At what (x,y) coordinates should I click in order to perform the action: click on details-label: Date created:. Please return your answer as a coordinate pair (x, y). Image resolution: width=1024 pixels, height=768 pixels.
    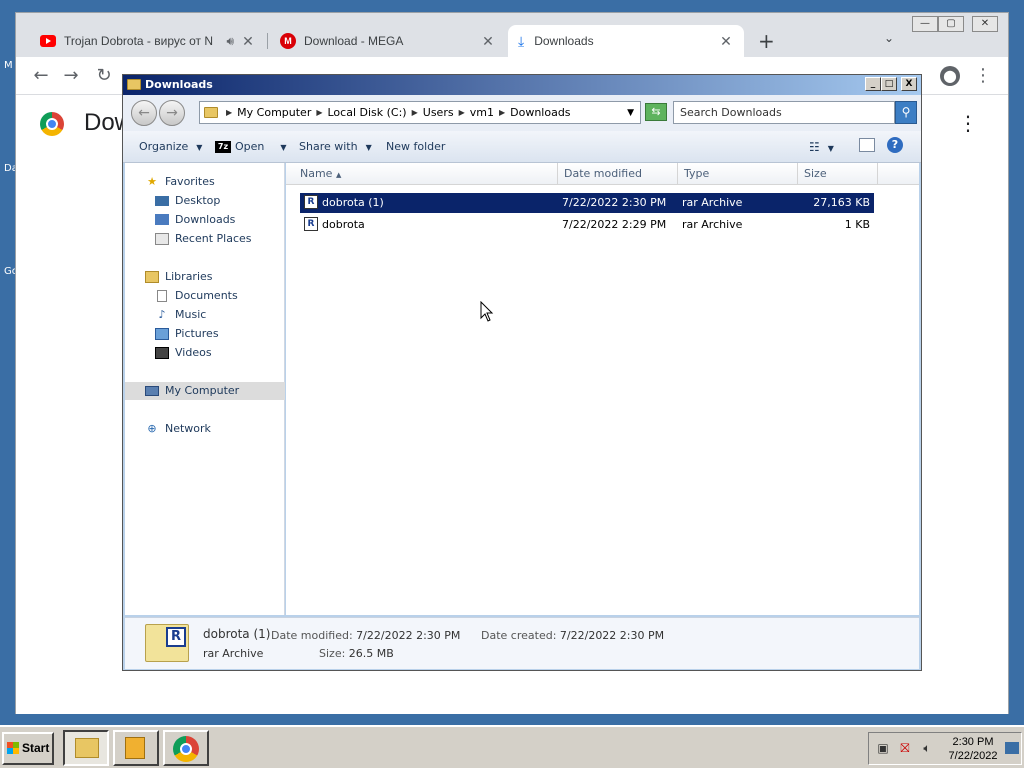
    Looking at the image, I should click on (519, 635).